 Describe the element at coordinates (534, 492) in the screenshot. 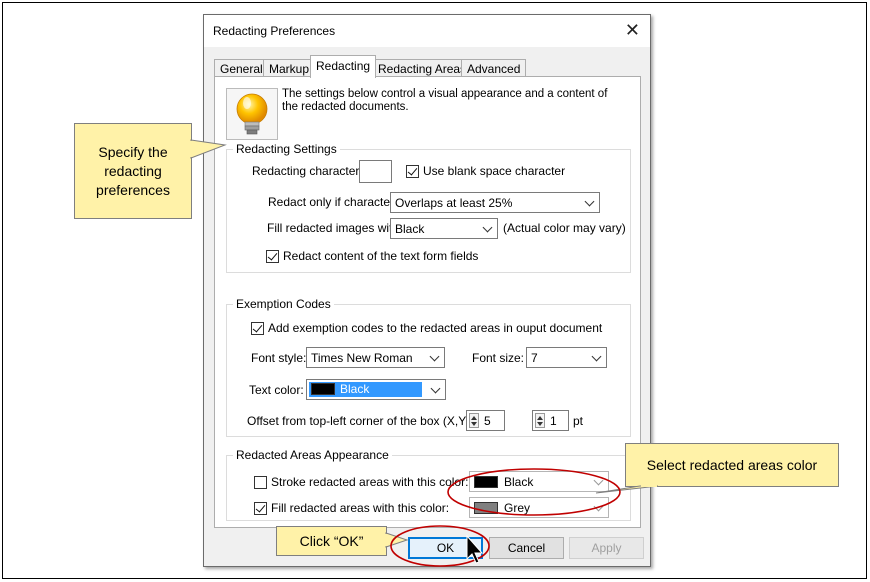

I see `highlight-ring-fill-color` at that location.